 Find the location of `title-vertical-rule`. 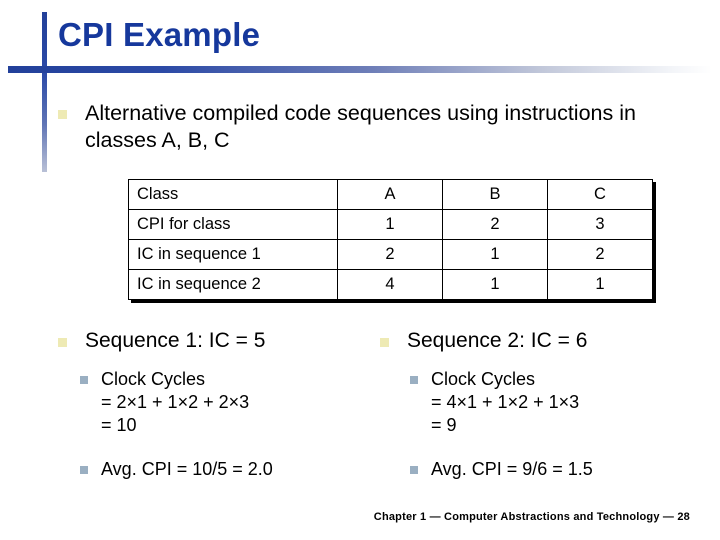

title-vertical-rule is located at coordinates (44, 92).